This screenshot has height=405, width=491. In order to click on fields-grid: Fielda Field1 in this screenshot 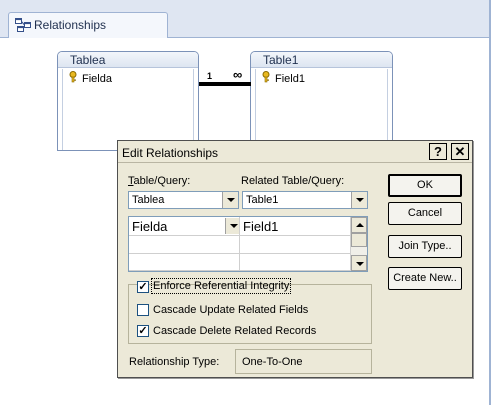, I will do `click(248, 244)`.